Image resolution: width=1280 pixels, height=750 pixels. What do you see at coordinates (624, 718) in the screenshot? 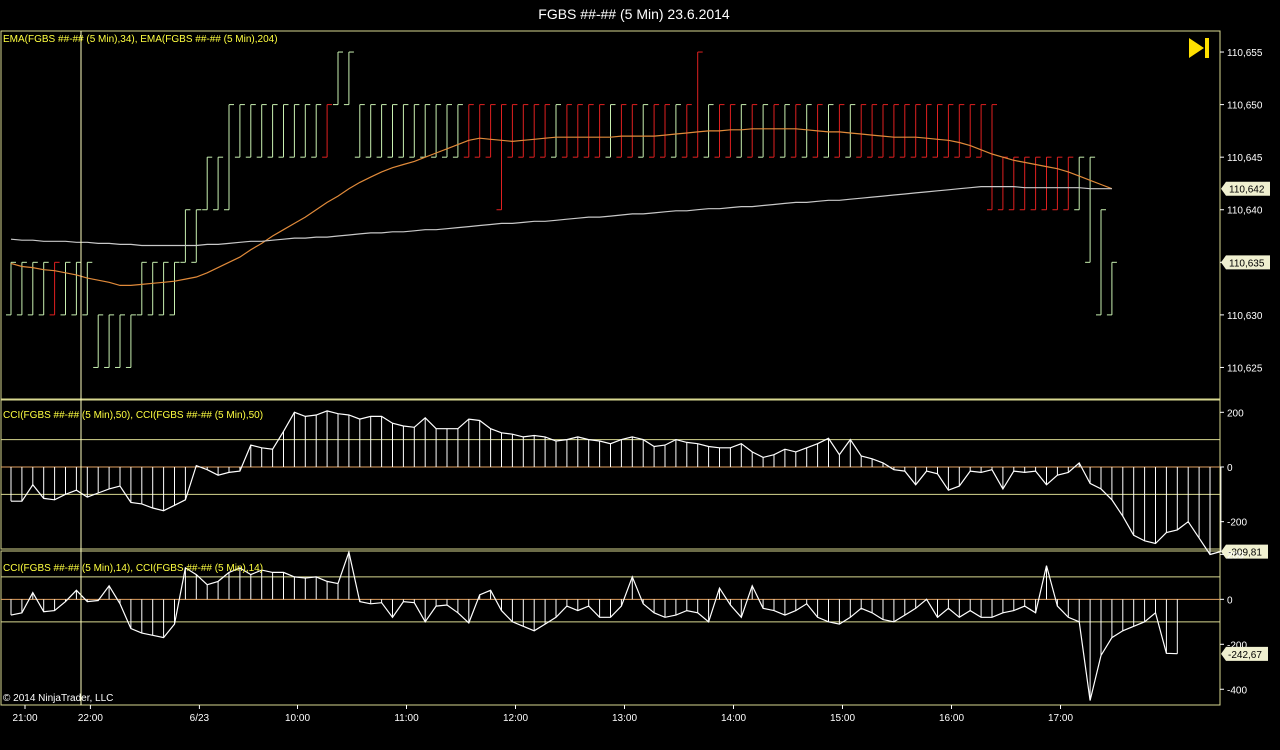
I see `x-tick-label: 13:00` at bounding box center [624, 718].